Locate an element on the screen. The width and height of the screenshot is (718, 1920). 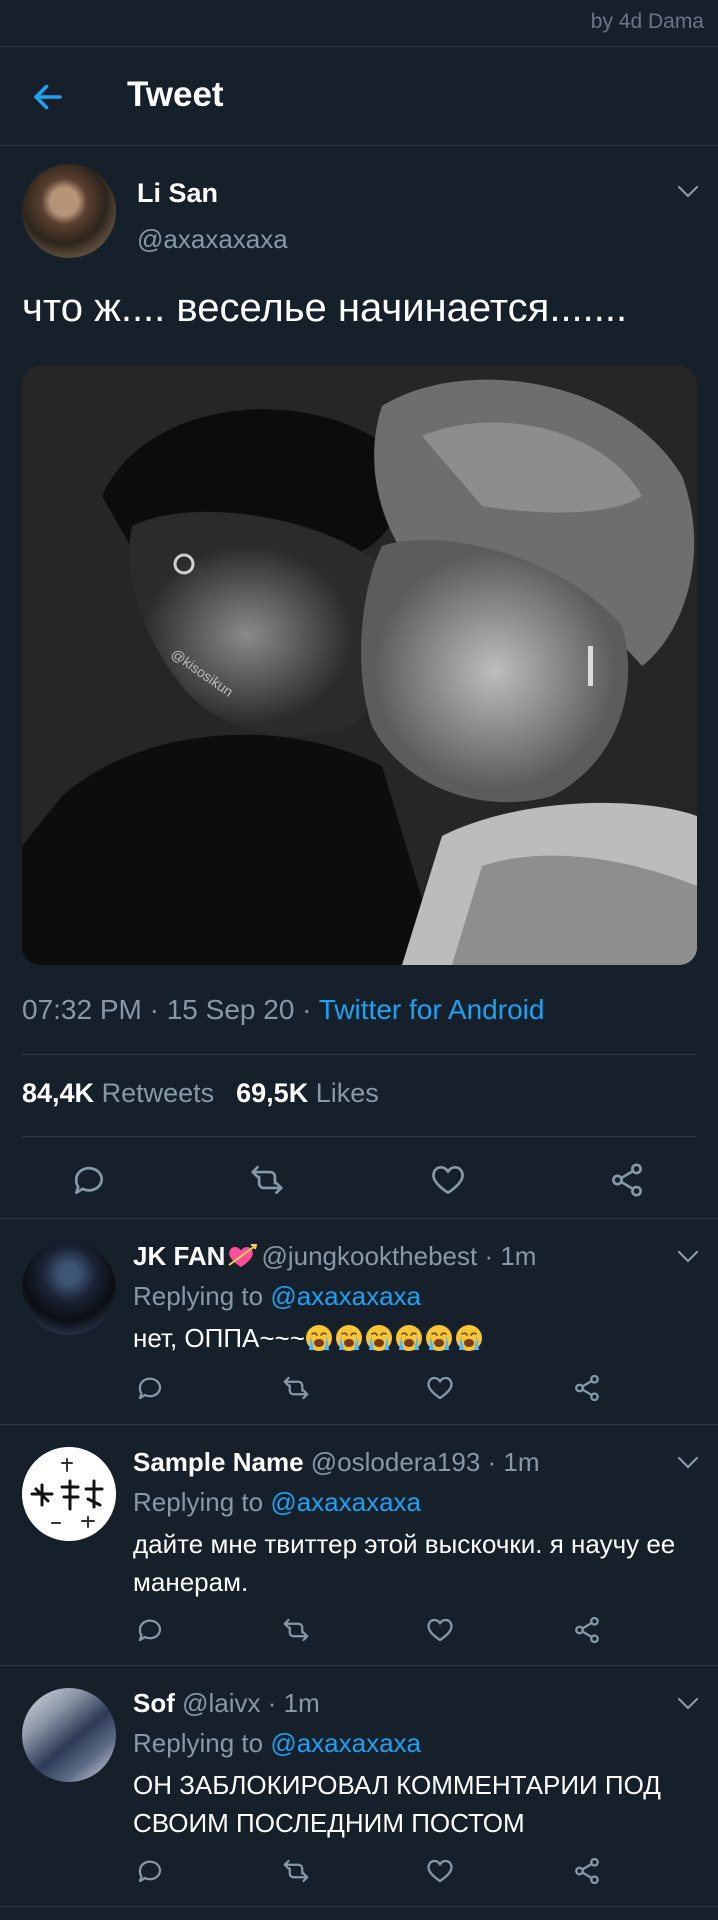
retweets-label: Retweets is located at coordinates (158, 1093).